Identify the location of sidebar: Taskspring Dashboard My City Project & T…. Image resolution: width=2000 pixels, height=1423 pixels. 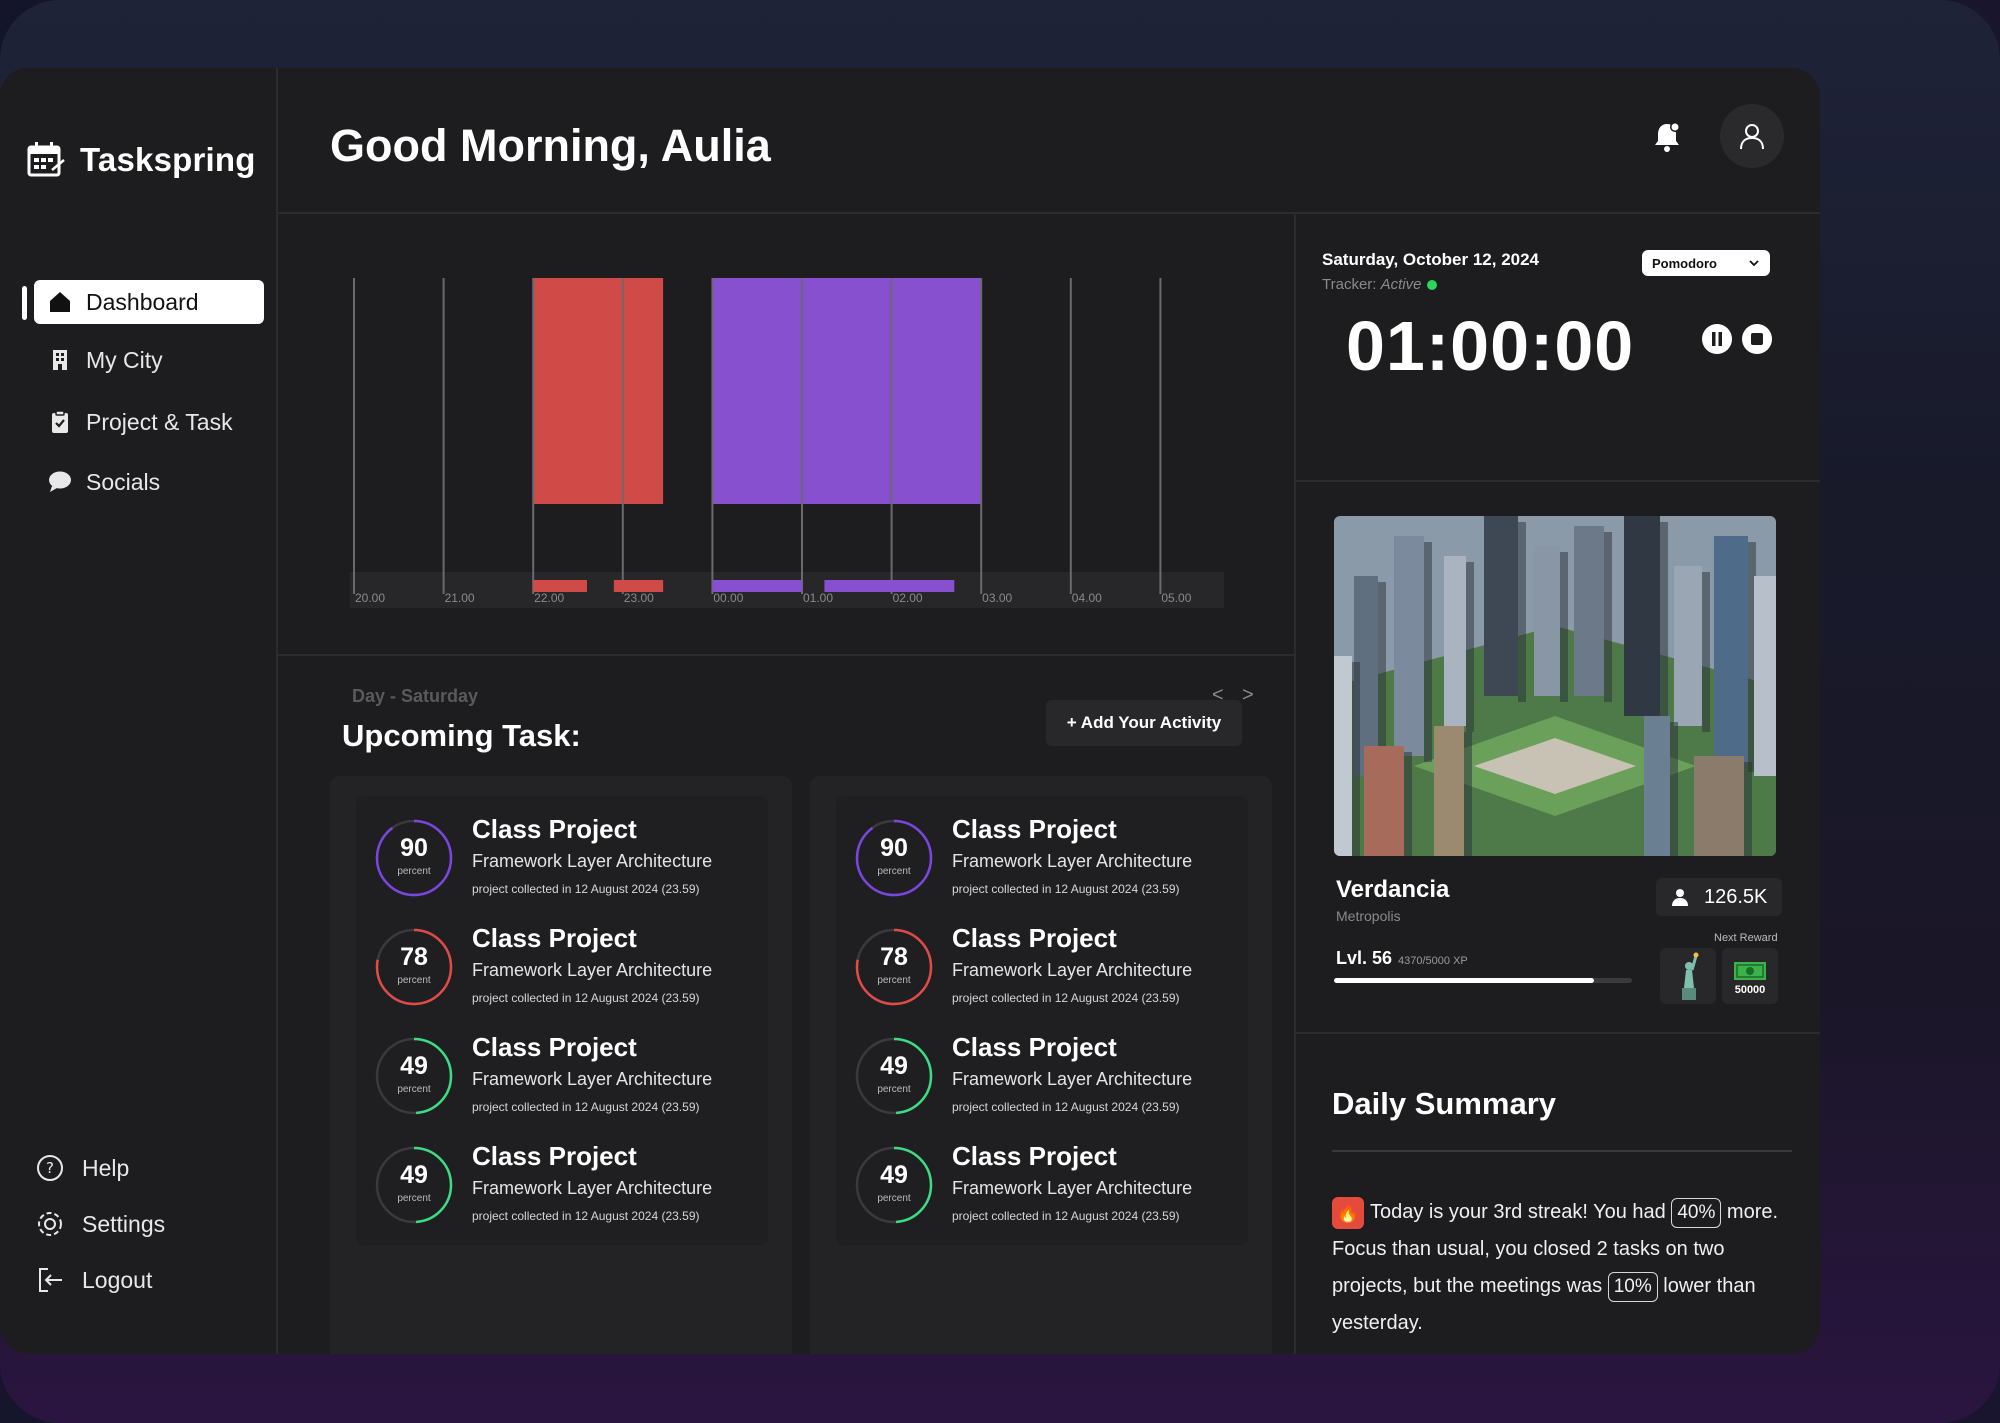
(139, 711).